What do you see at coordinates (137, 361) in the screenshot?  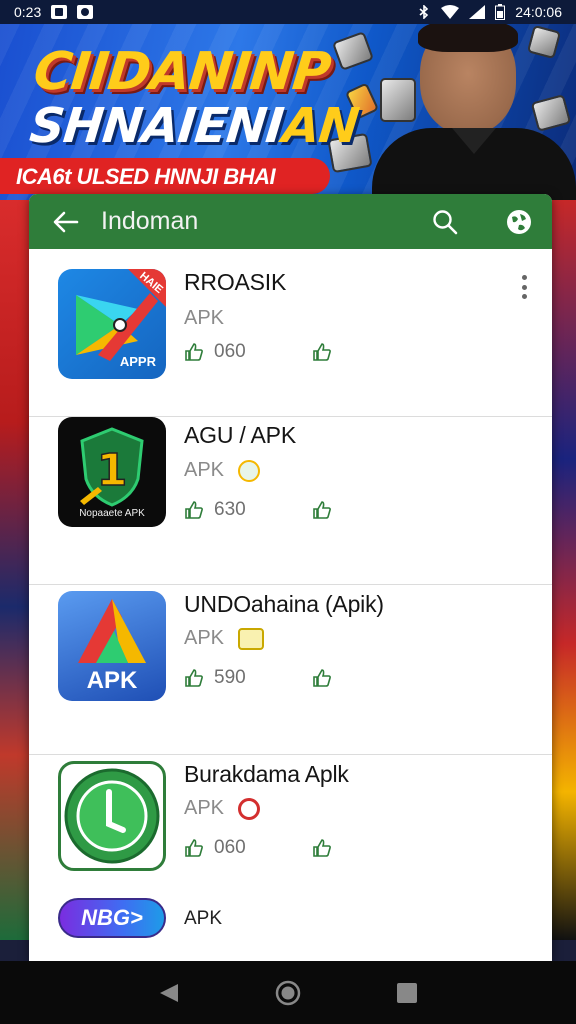 I see `app-icon-label: APPR` at bounding box center [137, 361].